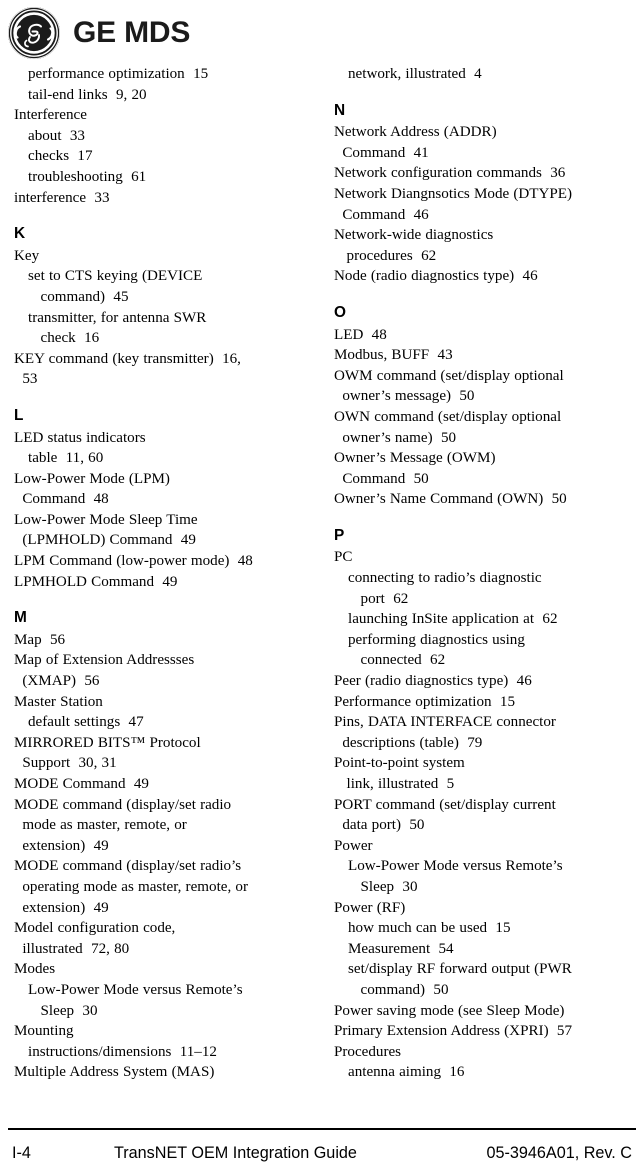 This screenshot has width=644, height=1173. I want to click on index-entry: troubleshooting 61, so click(87, 176).